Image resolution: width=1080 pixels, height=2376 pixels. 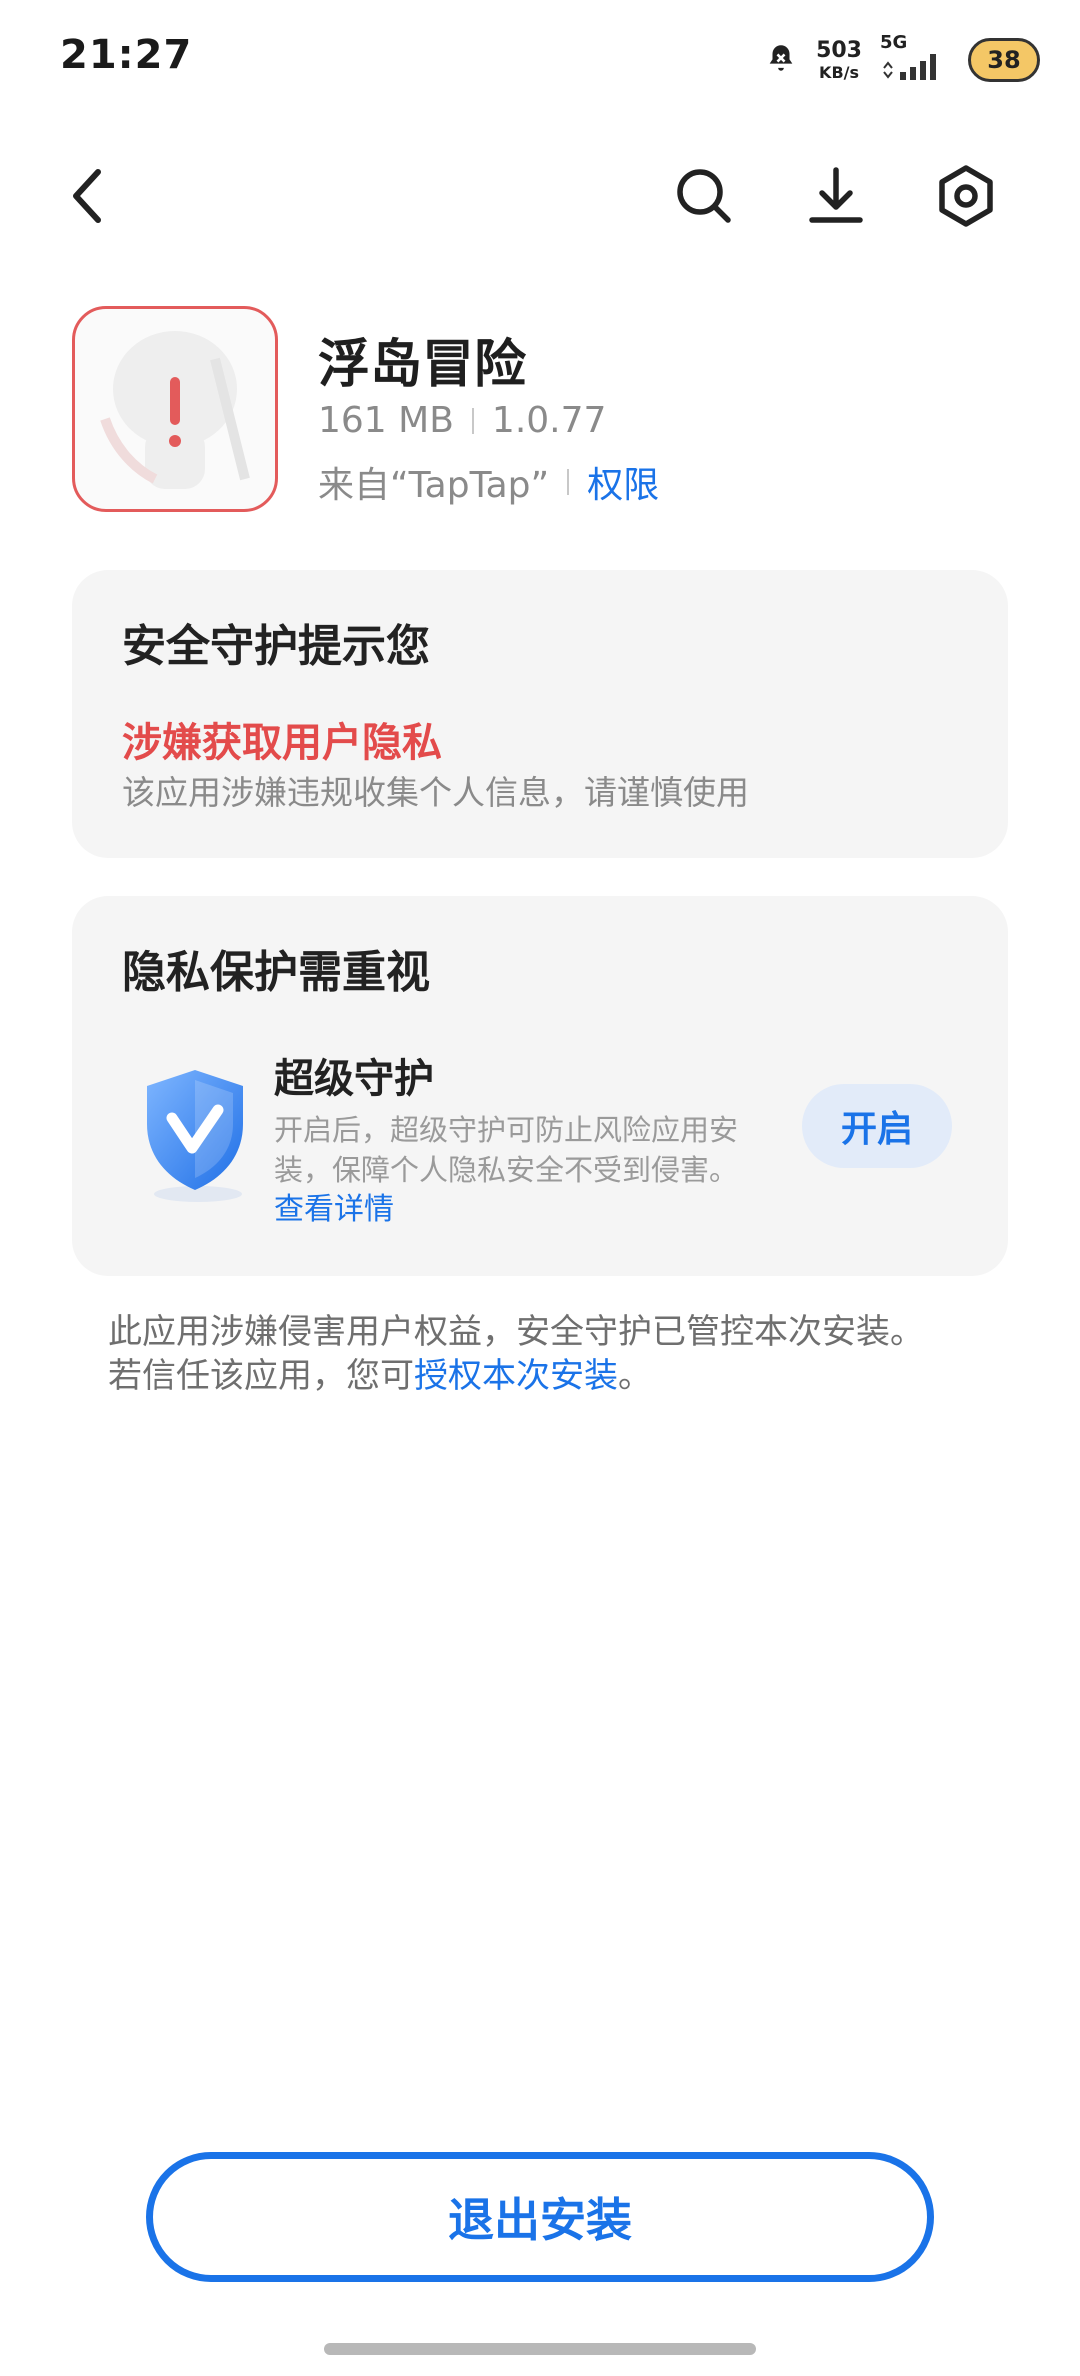 I want to click on app-icon, so click(x=175, y=409).